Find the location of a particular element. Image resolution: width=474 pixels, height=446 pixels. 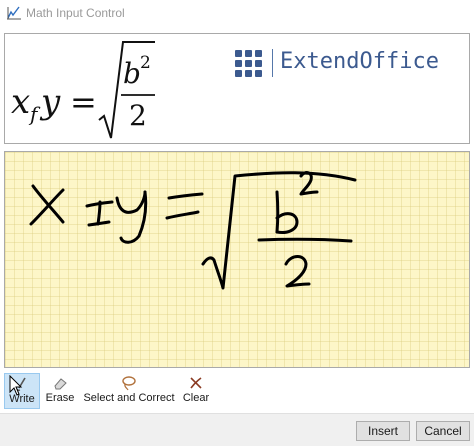

erase-tool-button: Erase is located at coordinates (60, 391).